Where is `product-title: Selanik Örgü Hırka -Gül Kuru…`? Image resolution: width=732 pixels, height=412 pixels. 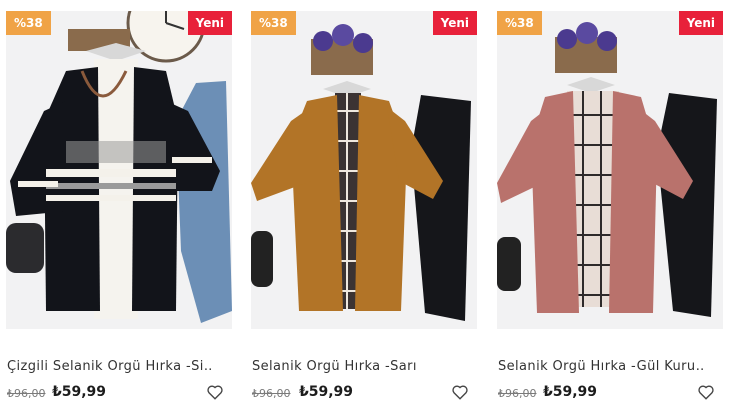
product-title: Selanik Örgü Hırka -Gül Kuru… is located at coordinates (600, 366).